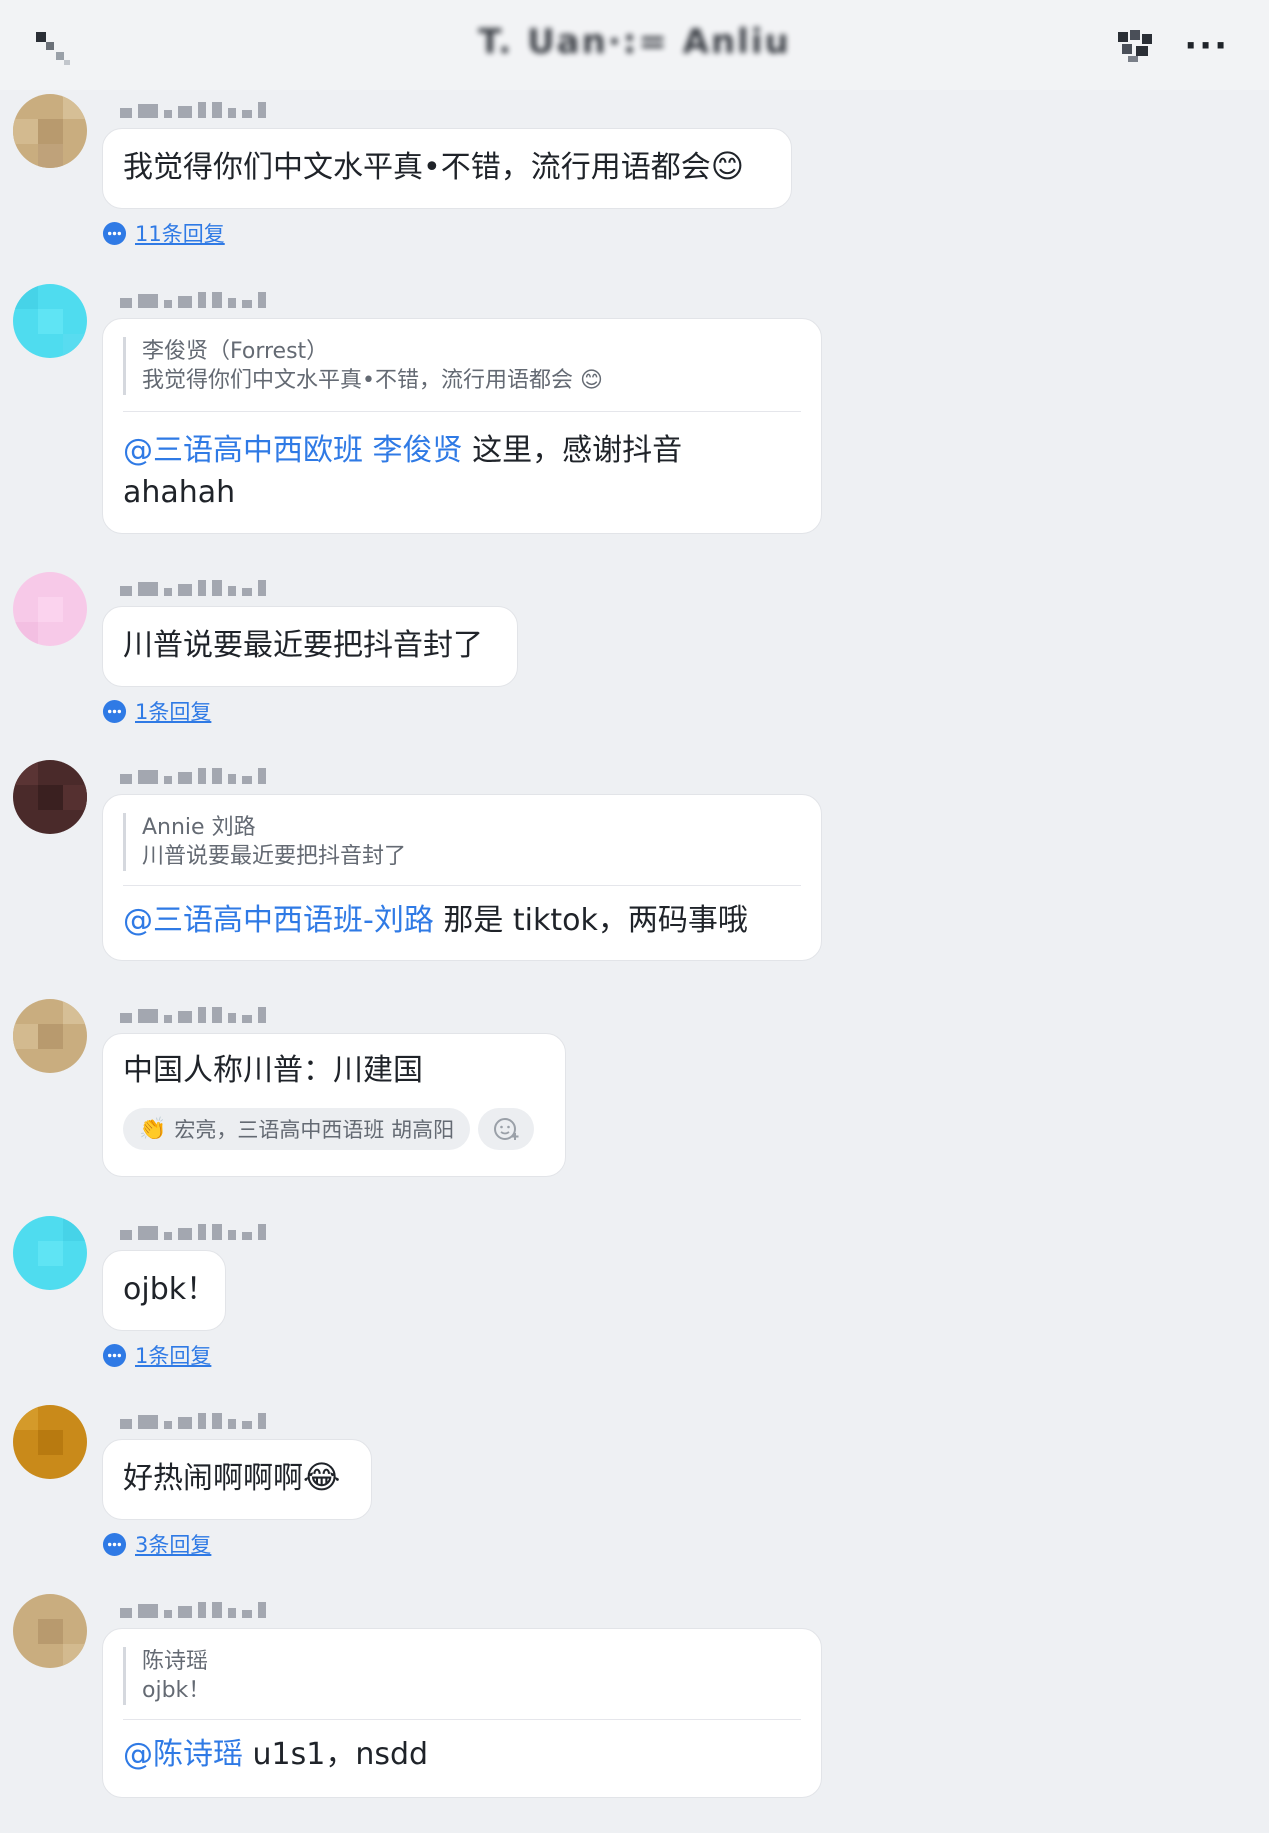 The image size is (1269, 1833). I want to click on group-members-icon, so click(1135, 46).